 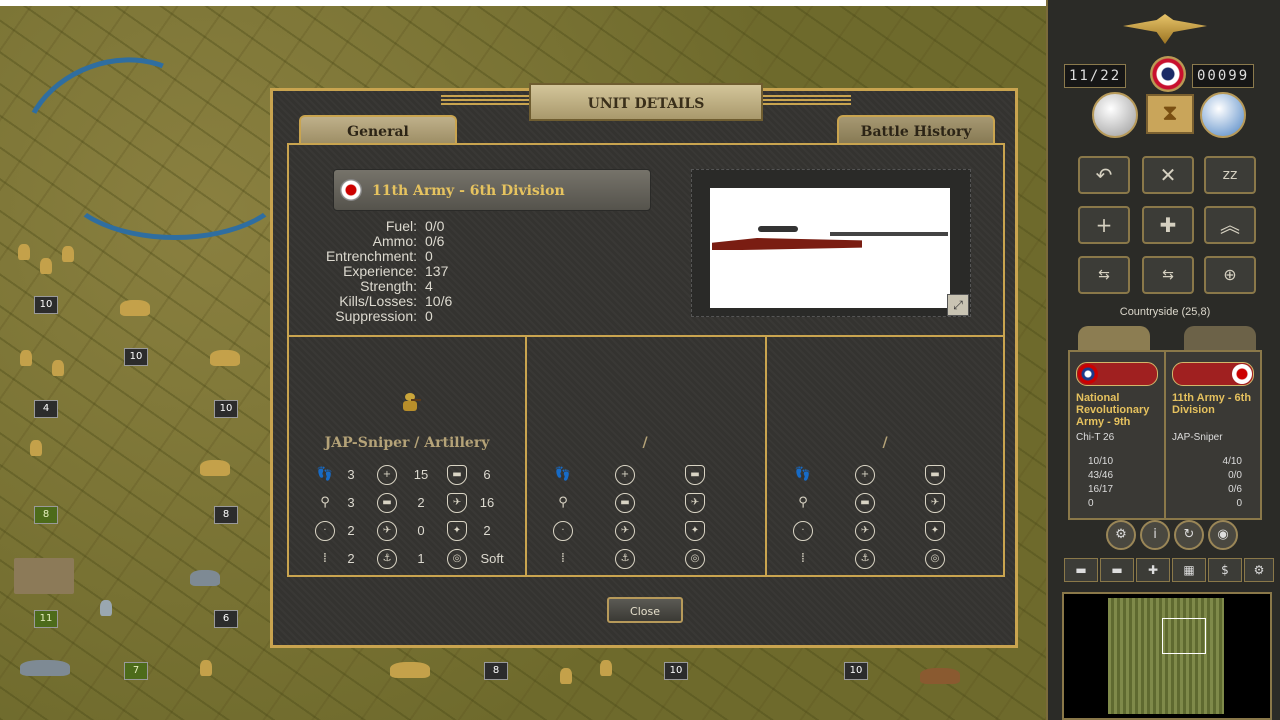 I want to click on unit-list-button: ⚙, so click(x=1121, y=535).